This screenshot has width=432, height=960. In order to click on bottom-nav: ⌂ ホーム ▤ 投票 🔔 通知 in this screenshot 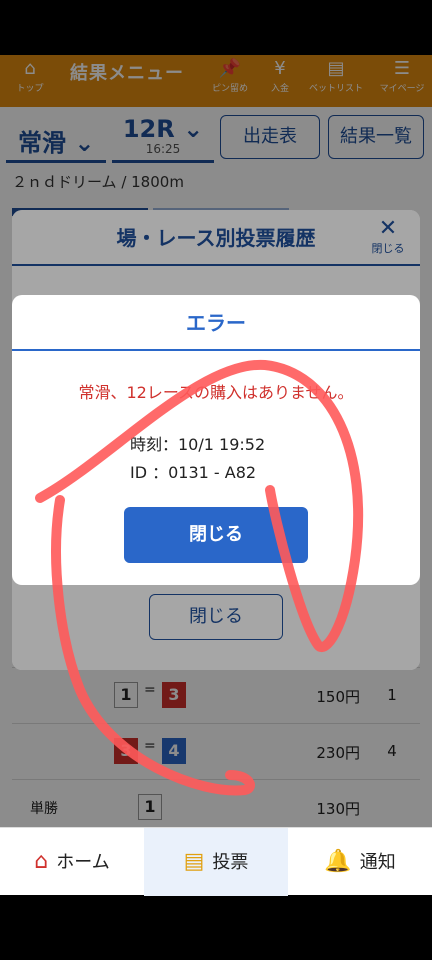, I will do `click(216, 861)`.